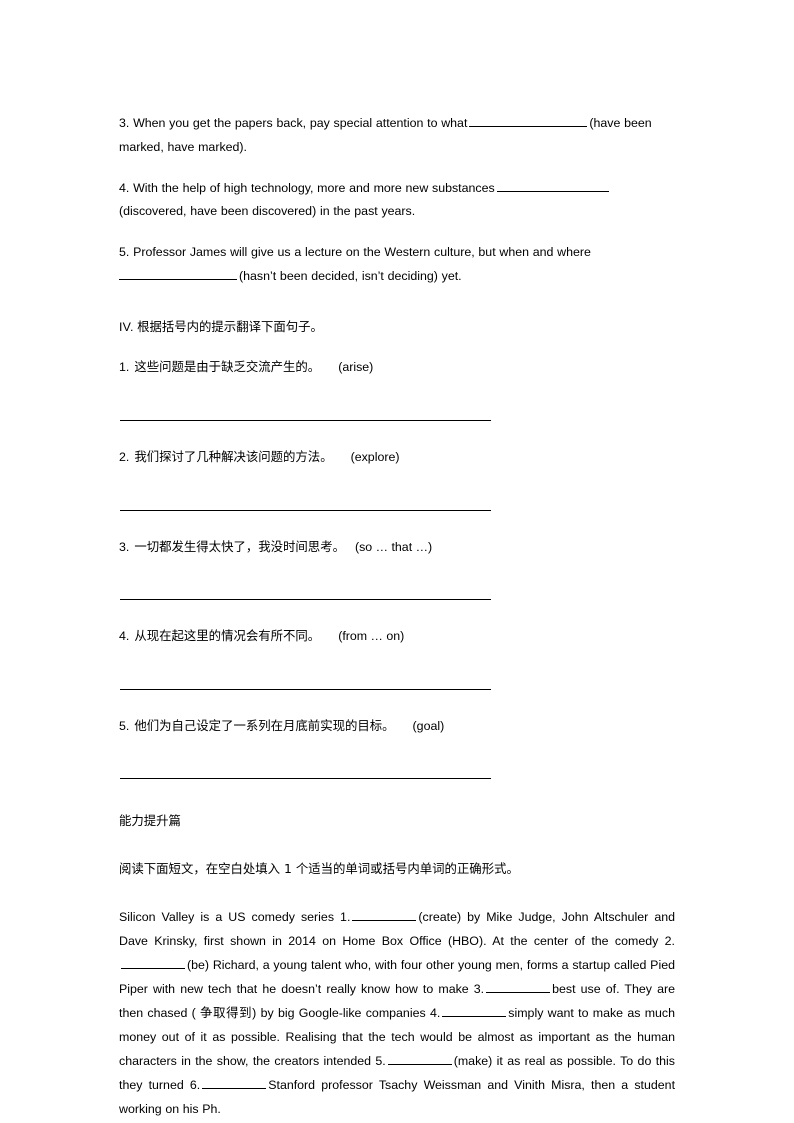 The image size is (794, 1123). Describe the element at coordinates (397, 726) in the screenshot. I see `translation-item-5-prompt: 5. 他们为自己设定了一系列在月底前实现的目标。 (goal)` at that location.